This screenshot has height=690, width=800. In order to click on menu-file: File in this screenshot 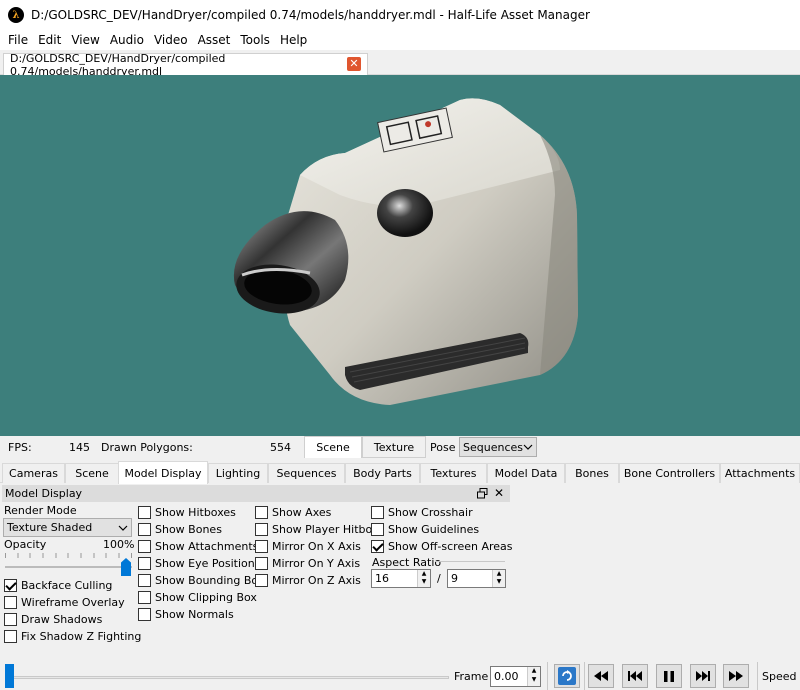, I will do `click(18, 40)`.